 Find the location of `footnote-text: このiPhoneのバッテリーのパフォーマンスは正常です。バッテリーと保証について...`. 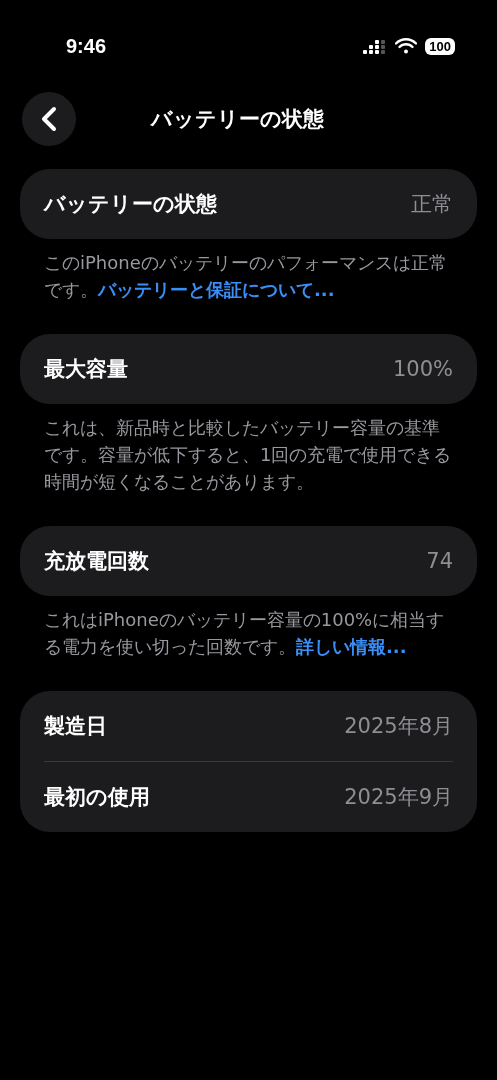

footnote-text: このiPhoneのバッテリーのパフォーマンスは正常です。バッテリーと保証について... is located at coordinates (246, 276).